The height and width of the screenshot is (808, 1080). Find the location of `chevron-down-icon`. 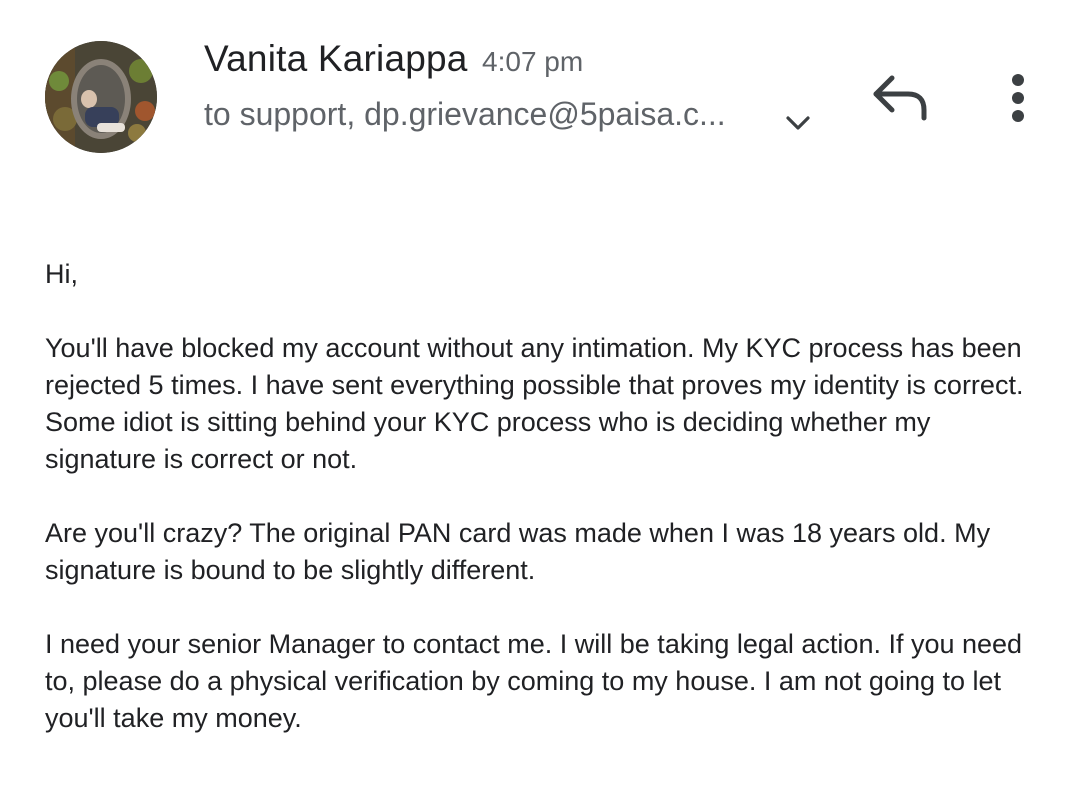

chevron-down-icon is located at coordinates (798, 123).